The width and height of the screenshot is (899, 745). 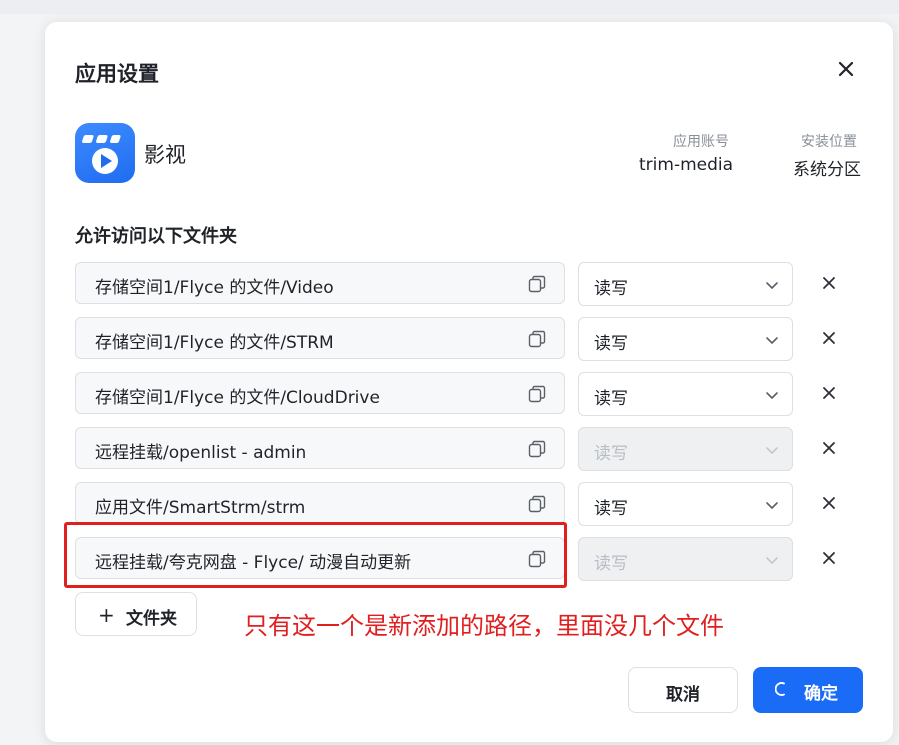 What do you see at coordinates (156, 236) in the screenshot?
I see `section-title: 允许访问以下文件夹` at bounding box center [156, 236].